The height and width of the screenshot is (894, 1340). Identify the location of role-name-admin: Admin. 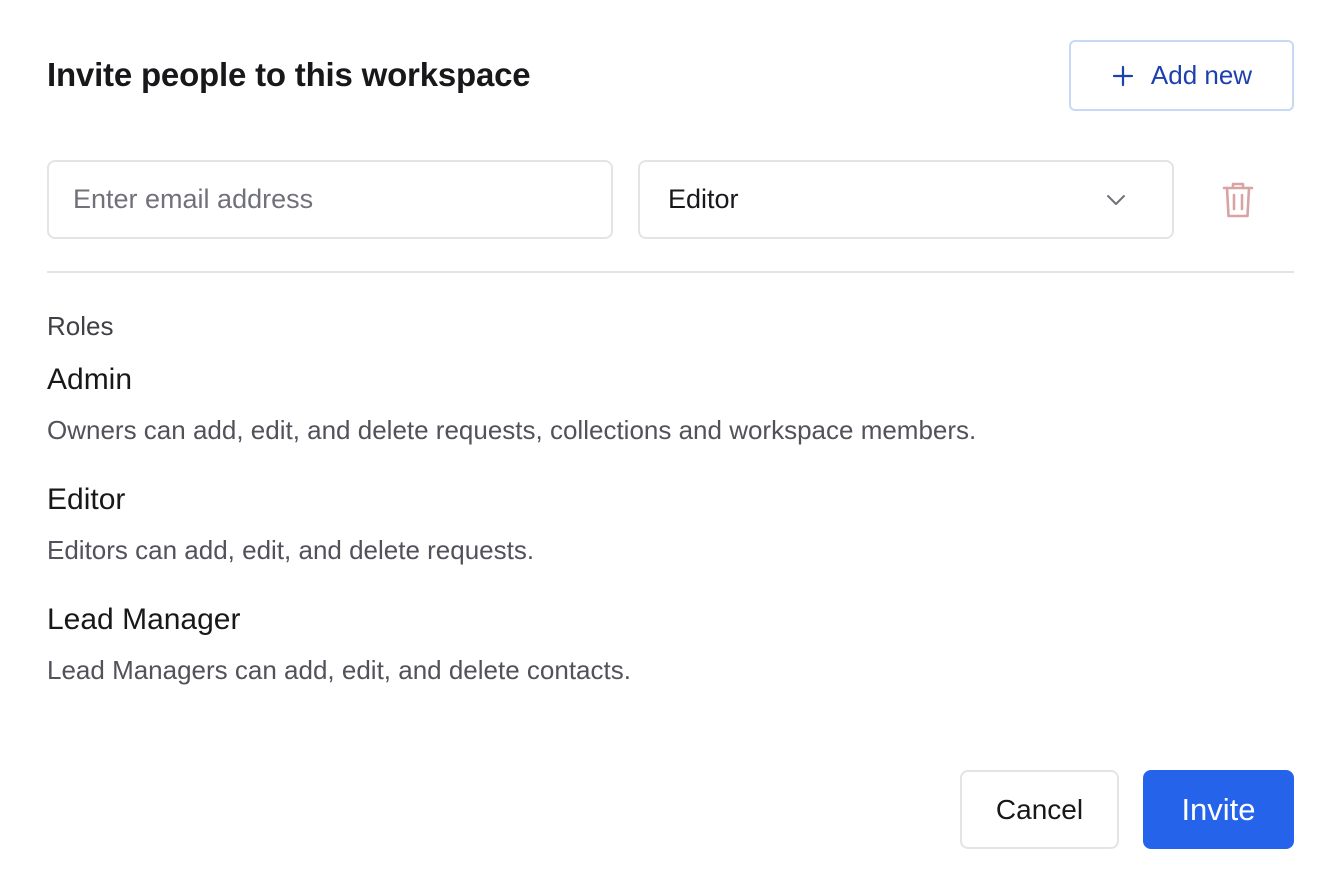
(90, 379).